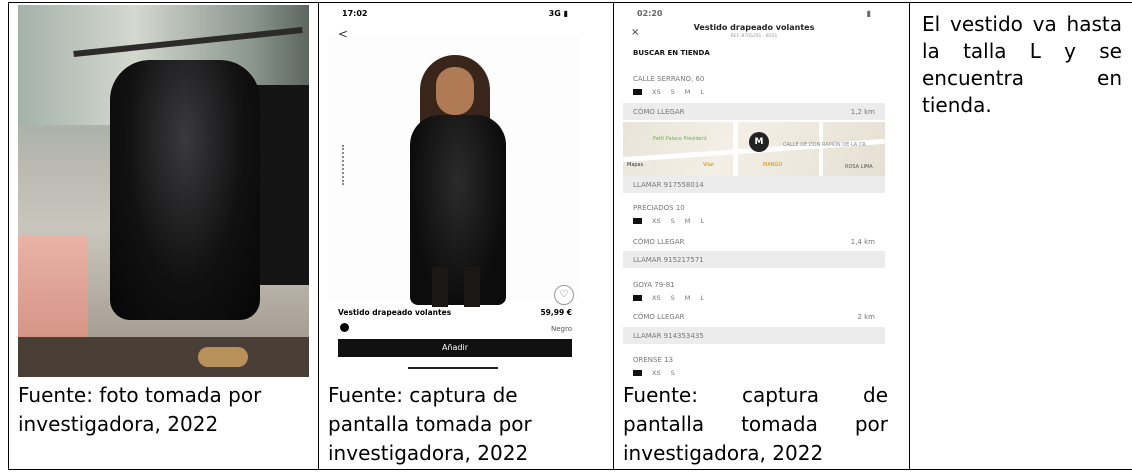 The height and width of the screenshot is (474, 1132). What do you see at coordinates (754, 27) in the screenshot?
I see `screen-title: Vestido drapeado volantes` at bounding box center [754, 27].